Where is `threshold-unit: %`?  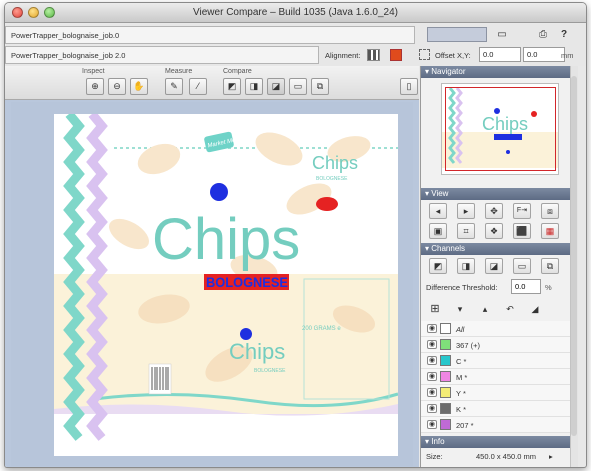 threshold-unit: % is located at coordinates (548, 287).